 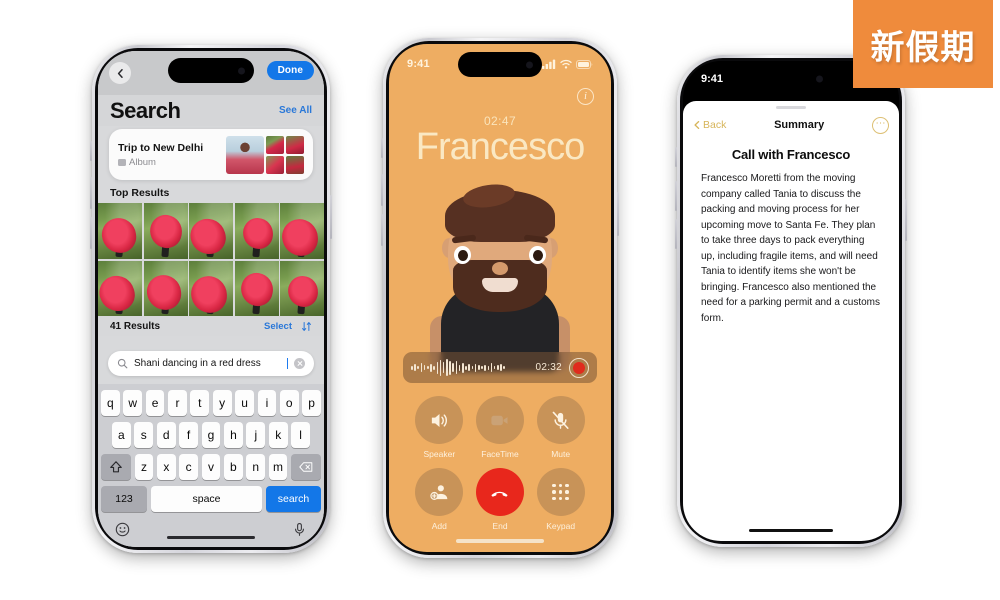 I want to click on key-w: w, so click(x=133, y=403).